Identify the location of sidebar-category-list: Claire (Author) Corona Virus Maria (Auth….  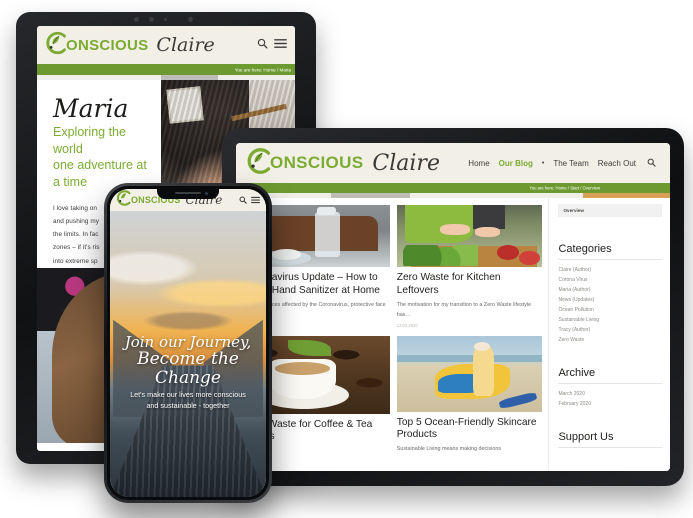
(610, 305).